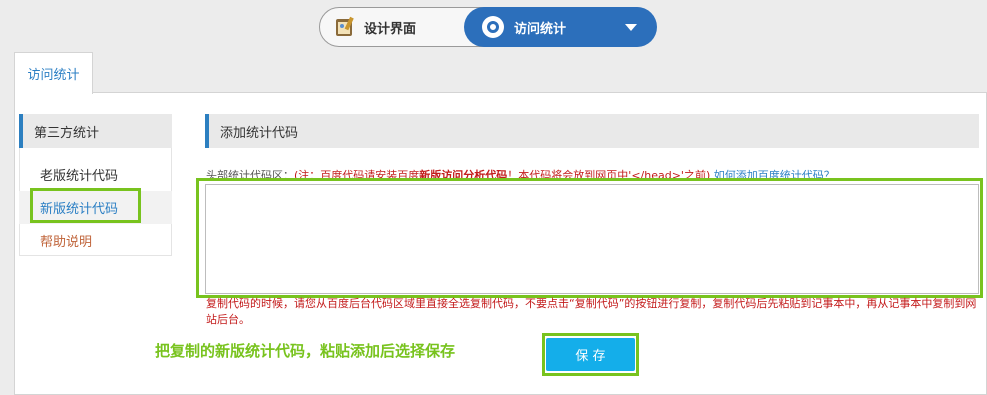  I want to click on stats-view-label: 访问统计, so click(540, 29).